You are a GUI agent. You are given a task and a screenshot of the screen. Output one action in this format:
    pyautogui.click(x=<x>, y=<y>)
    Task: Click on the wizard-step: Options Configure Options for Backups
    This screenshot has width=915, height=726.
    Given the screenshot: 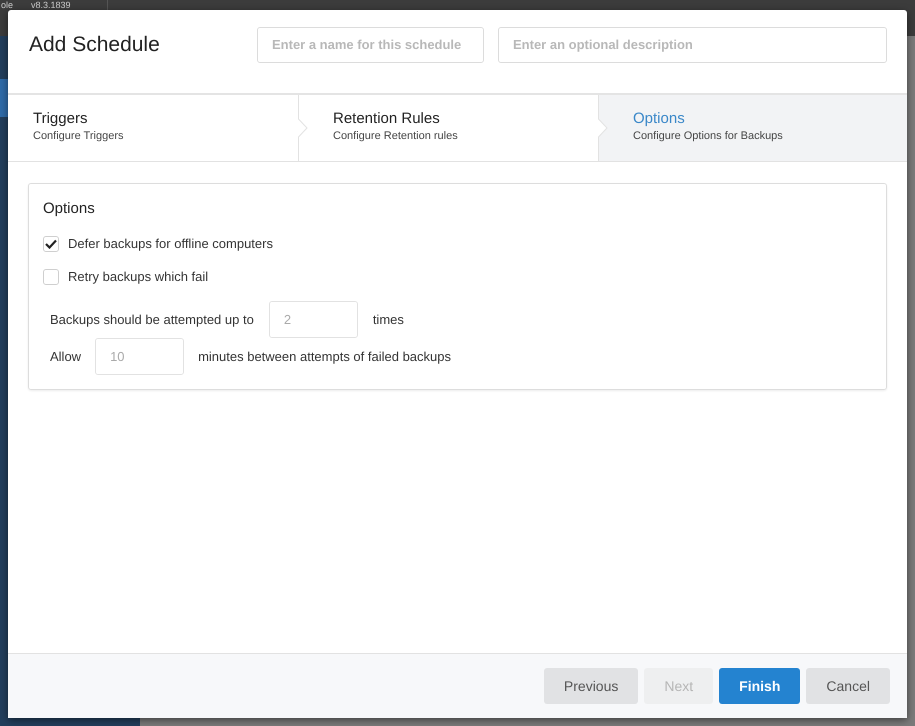 What is the action you would take?
    pyautogui.click(x=757, y=128)
    